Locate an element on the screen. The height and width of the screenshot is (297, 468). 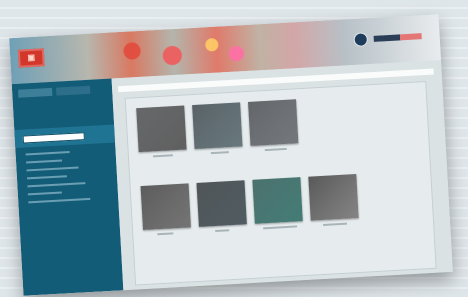
brand-circle-icon is located at coordinates (361, 39).